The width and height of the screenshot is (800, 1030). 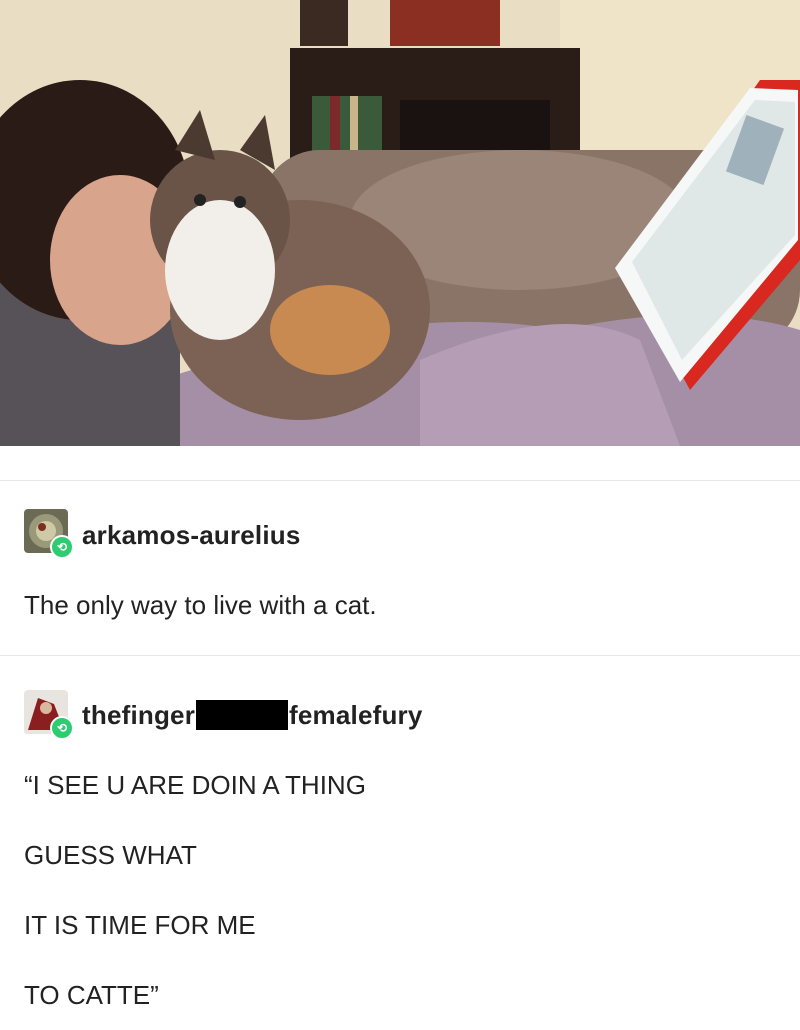 What do you see at coordinates (191, 535) in the screenshot?
I see `username-link: arkamos-aurelius` at bounding box center [191, 535].